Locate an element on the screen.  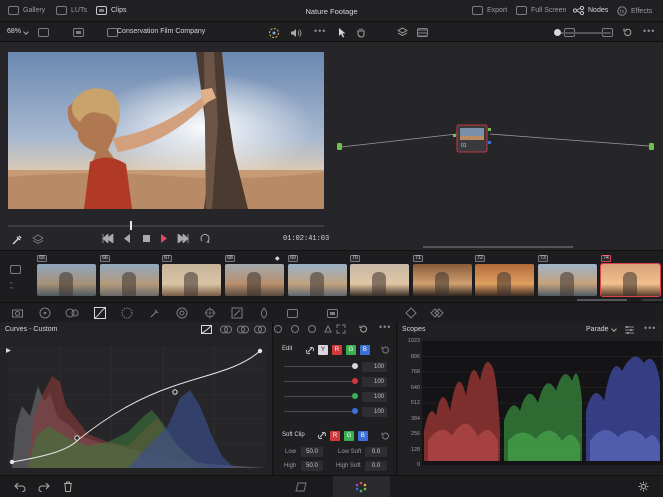
hue-vs-hue-icon is located at coordinates (226, 329).